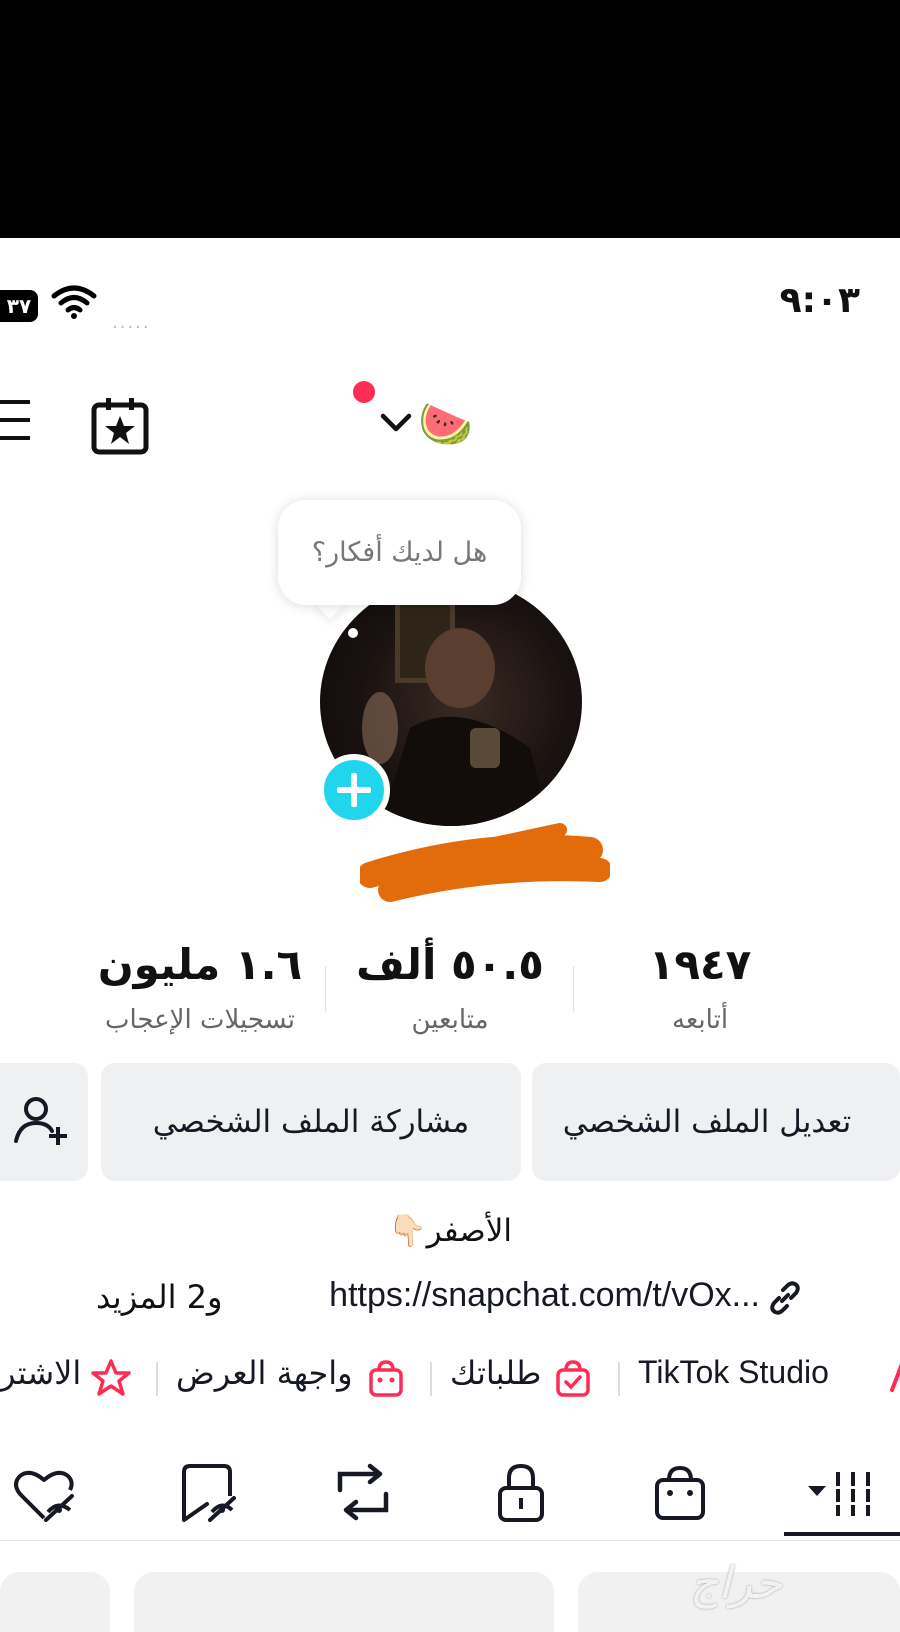  I want to click on edit-profile-button: تعديل الملف الشخصي, so click(716, 1122).